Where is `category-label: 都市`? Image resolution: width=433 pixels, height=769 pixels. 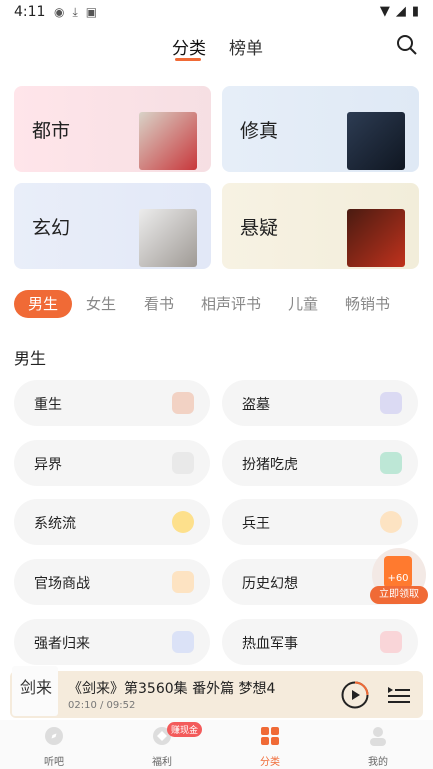
category-label: 都市 is located at coordinates (51, 131).